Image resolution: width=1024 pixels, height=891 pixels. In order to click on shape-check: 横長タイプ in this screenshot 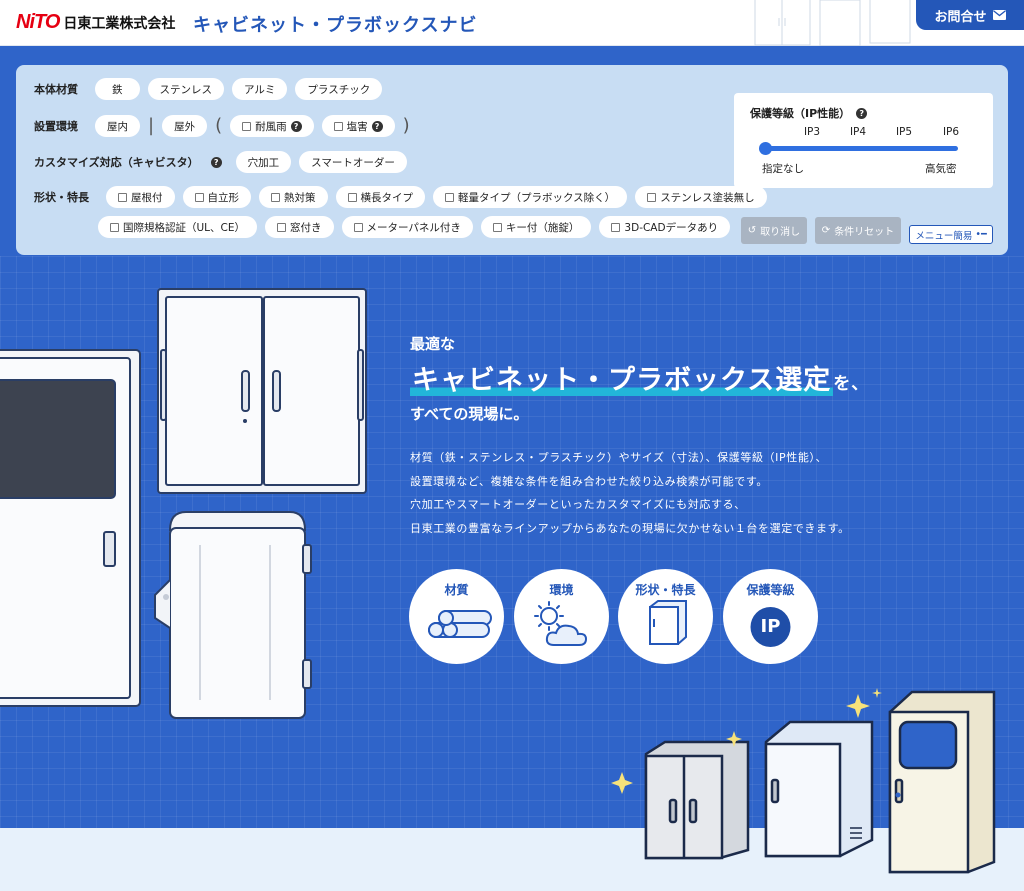, I will do `click(380, 197)`.